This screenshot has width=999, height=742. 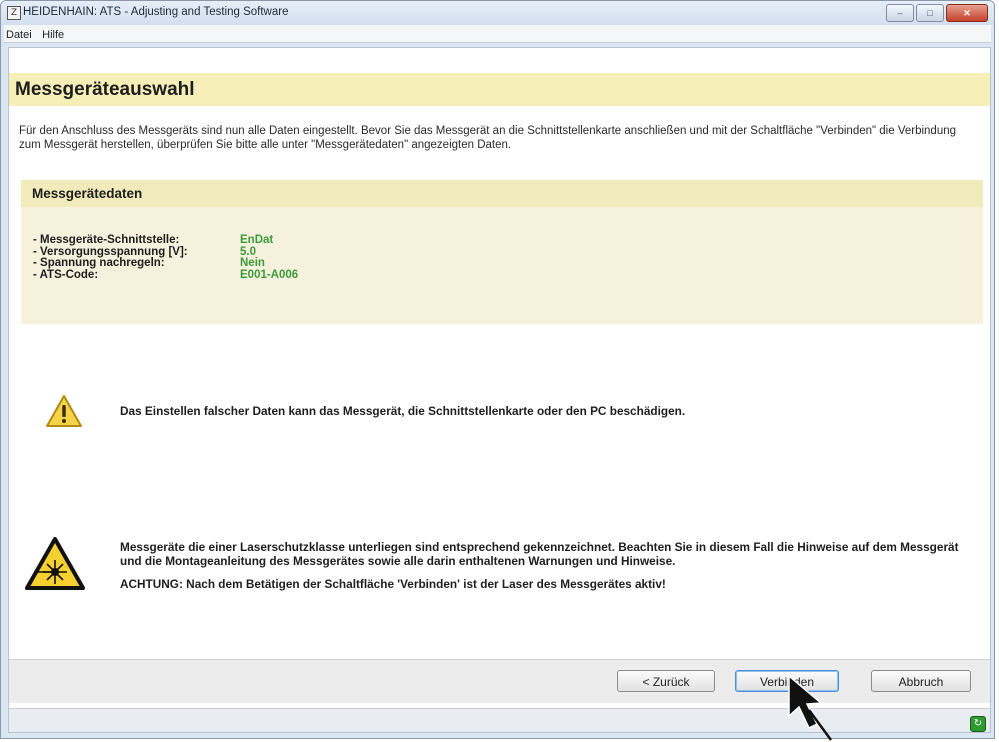 I want to click on param-row-ats-code: - ATS-Code: E001-A006, so click(x=166, y=275).